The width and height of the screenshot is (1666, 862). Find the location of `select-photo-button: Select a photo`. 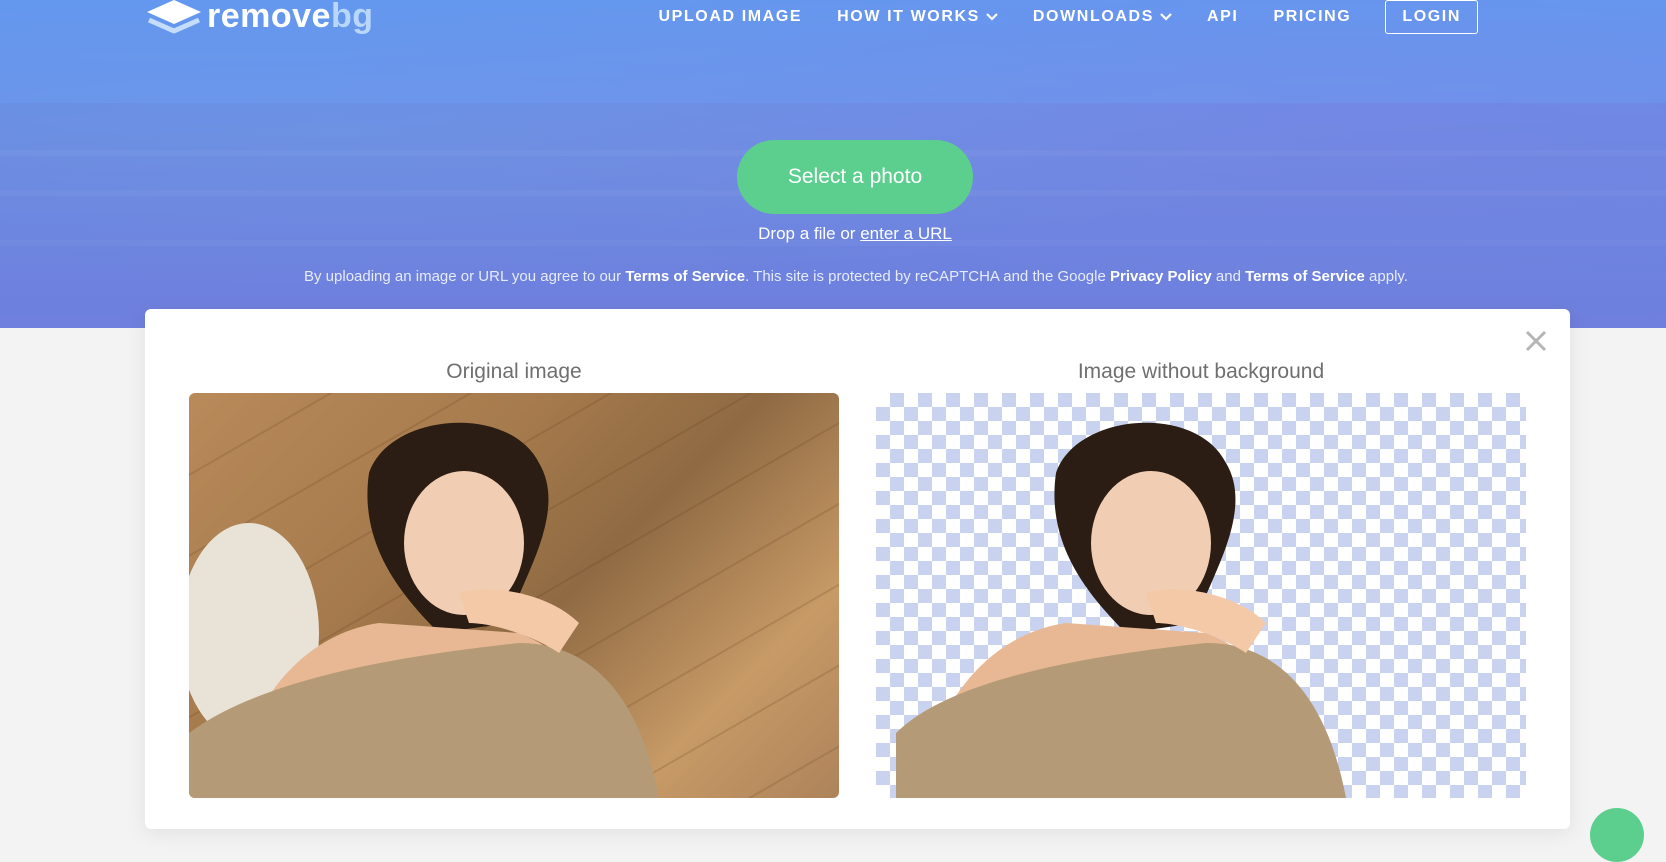

select-photo-button: Select a photo is located at coordinates (855, 177).